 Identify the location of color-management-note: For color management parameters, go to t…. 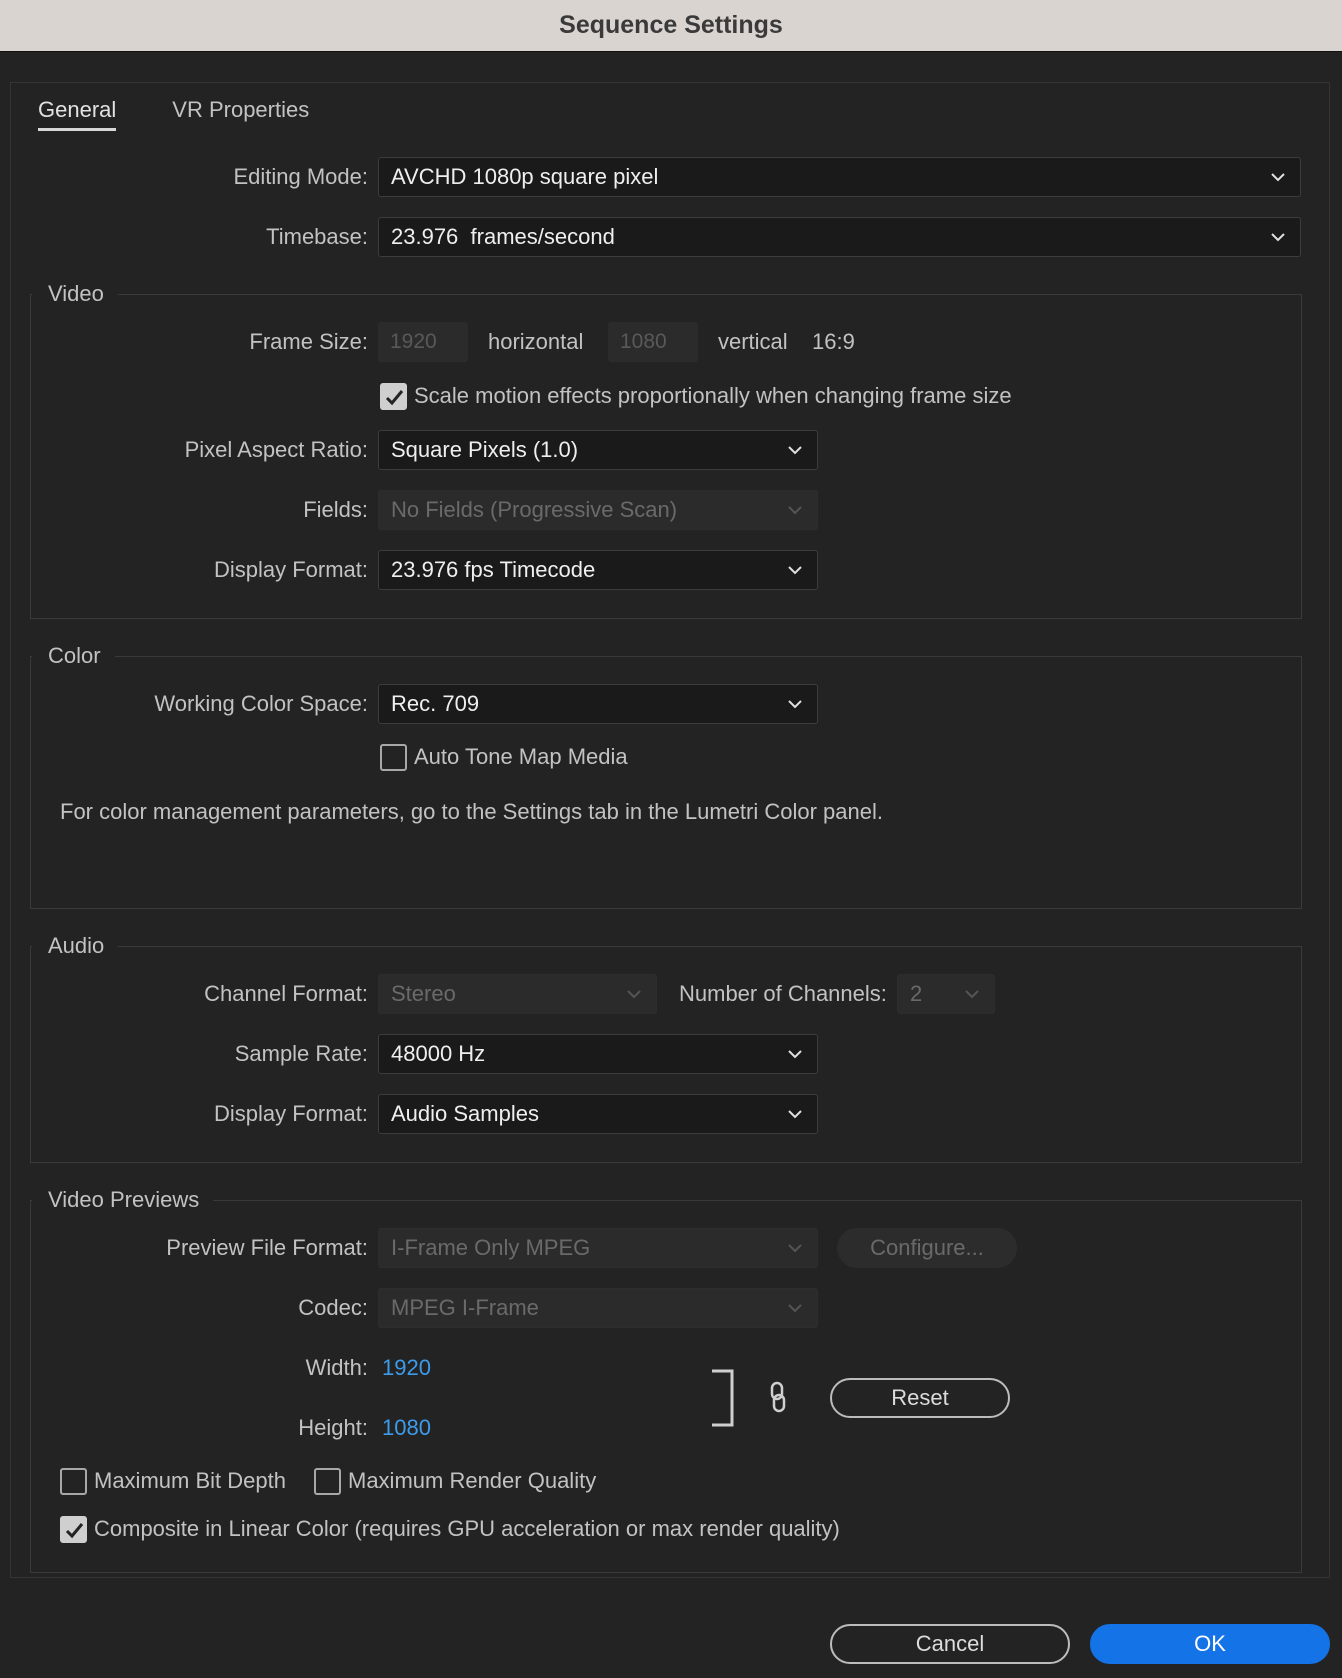
(471, 811).